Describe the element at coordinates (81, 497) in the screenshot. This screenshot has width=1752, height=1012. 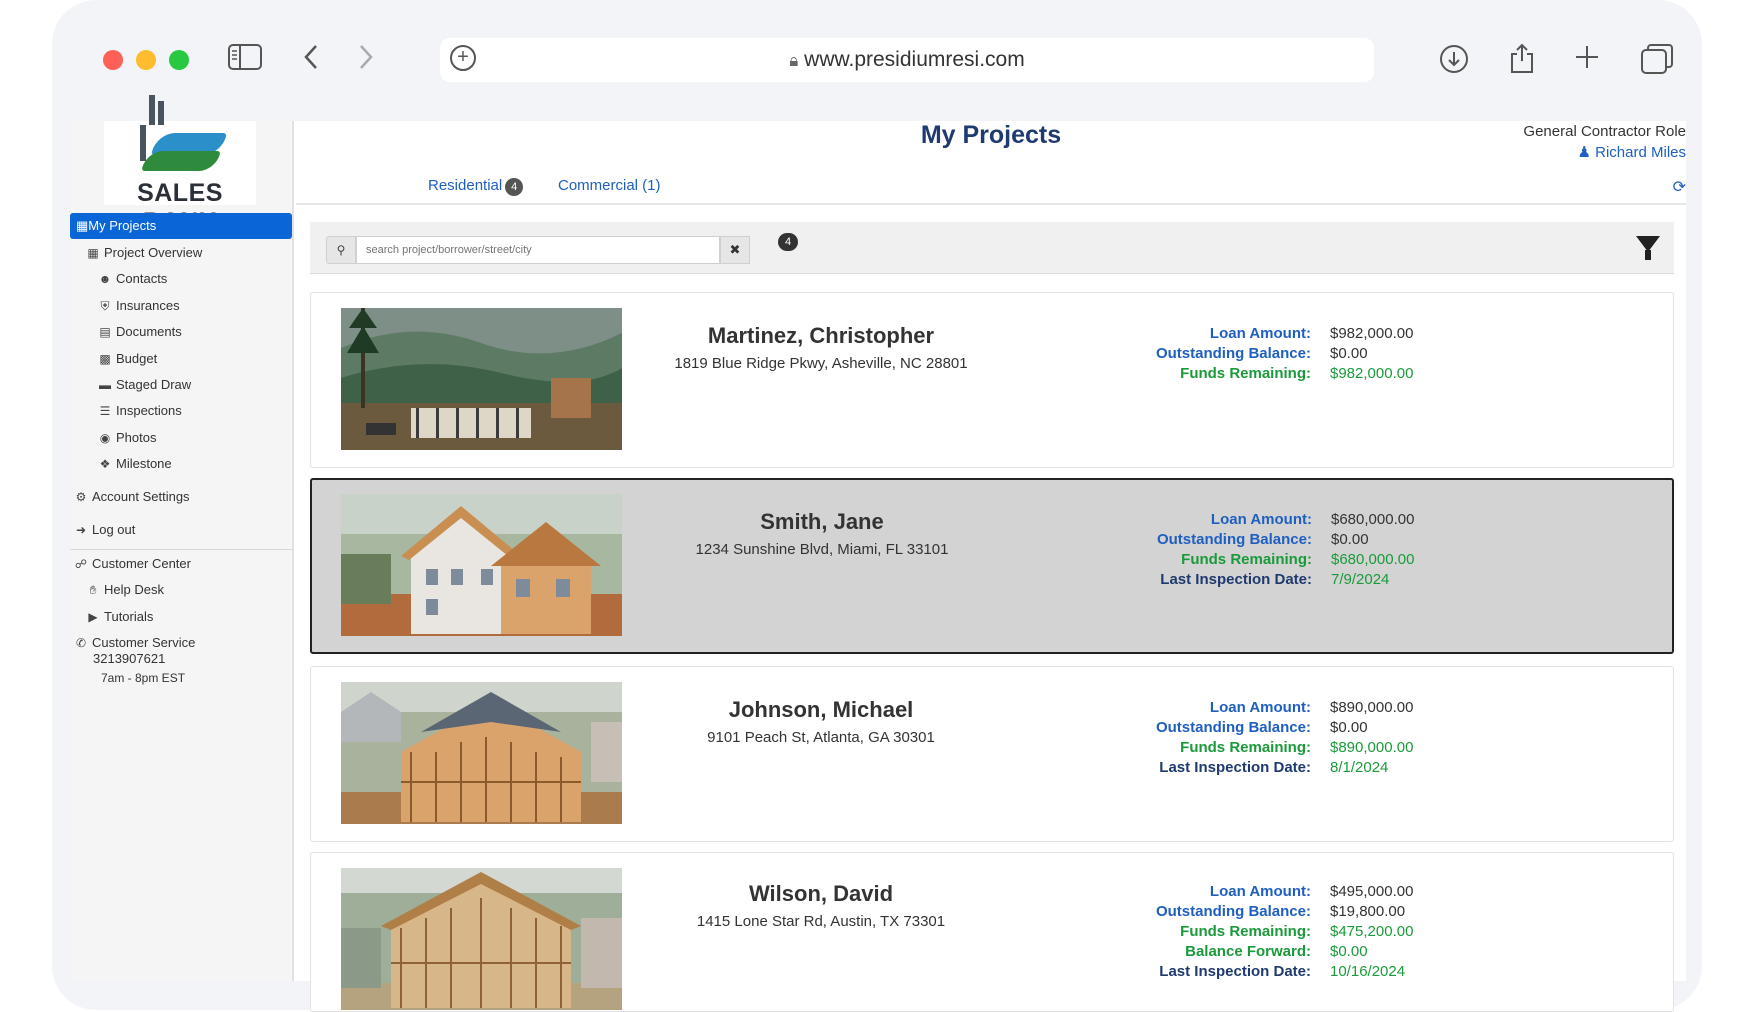
I see `gear-icon: ⚙` at that location.